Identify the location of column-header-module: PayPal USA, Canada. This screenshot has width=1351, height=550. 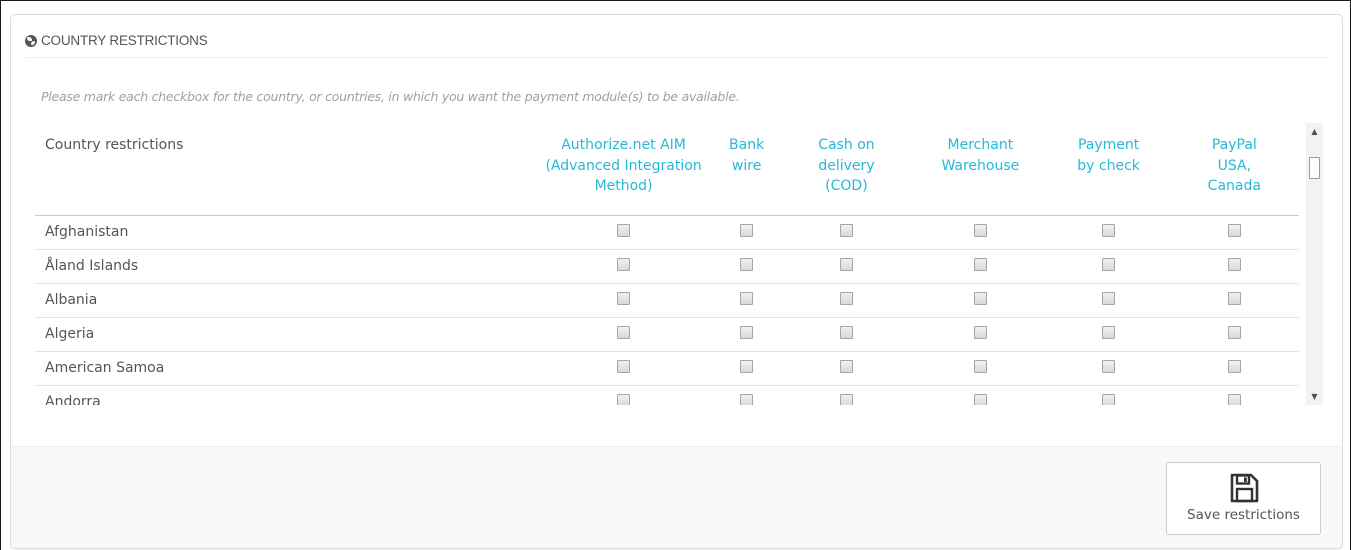
(1234, 169).